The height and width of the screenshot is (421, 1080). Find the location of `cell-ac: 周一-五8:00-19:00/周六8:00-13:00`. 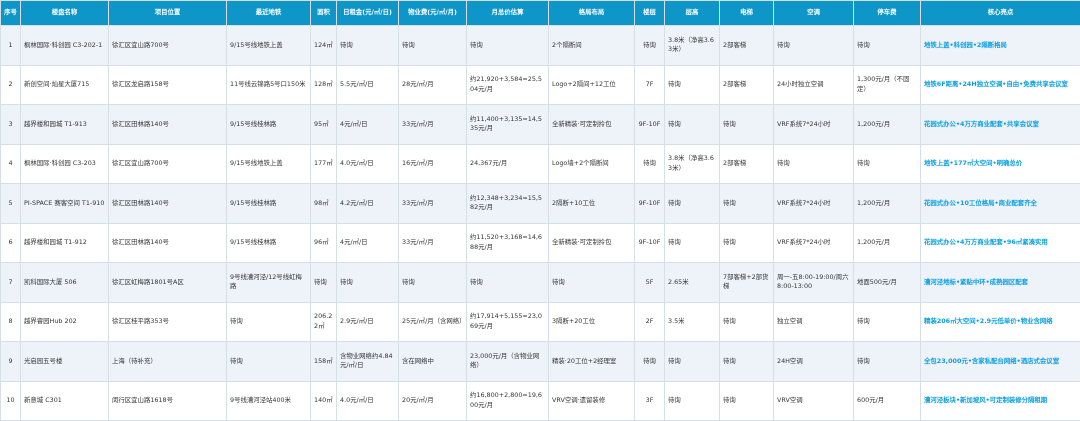

cell-ac: 周一-五8:00-19:00/周六8:00-13:00 is located at coordinates (814, 283).